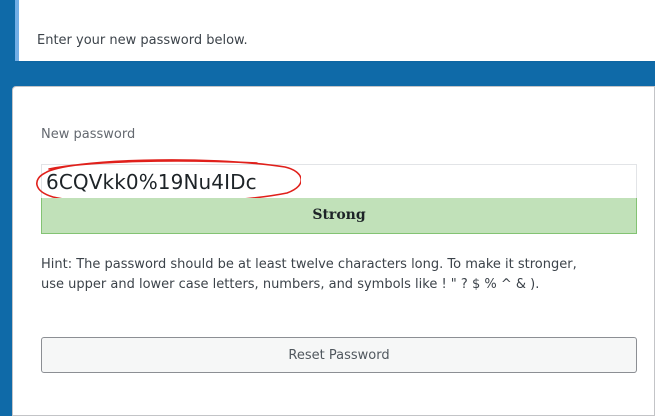 Image resolution: width=655 pixels, height=416 pixels. What do you see at coordinates (142, 40) in the screenshot?
I see `message-text: Enter your new password below.` at bounding box center [142, 40].